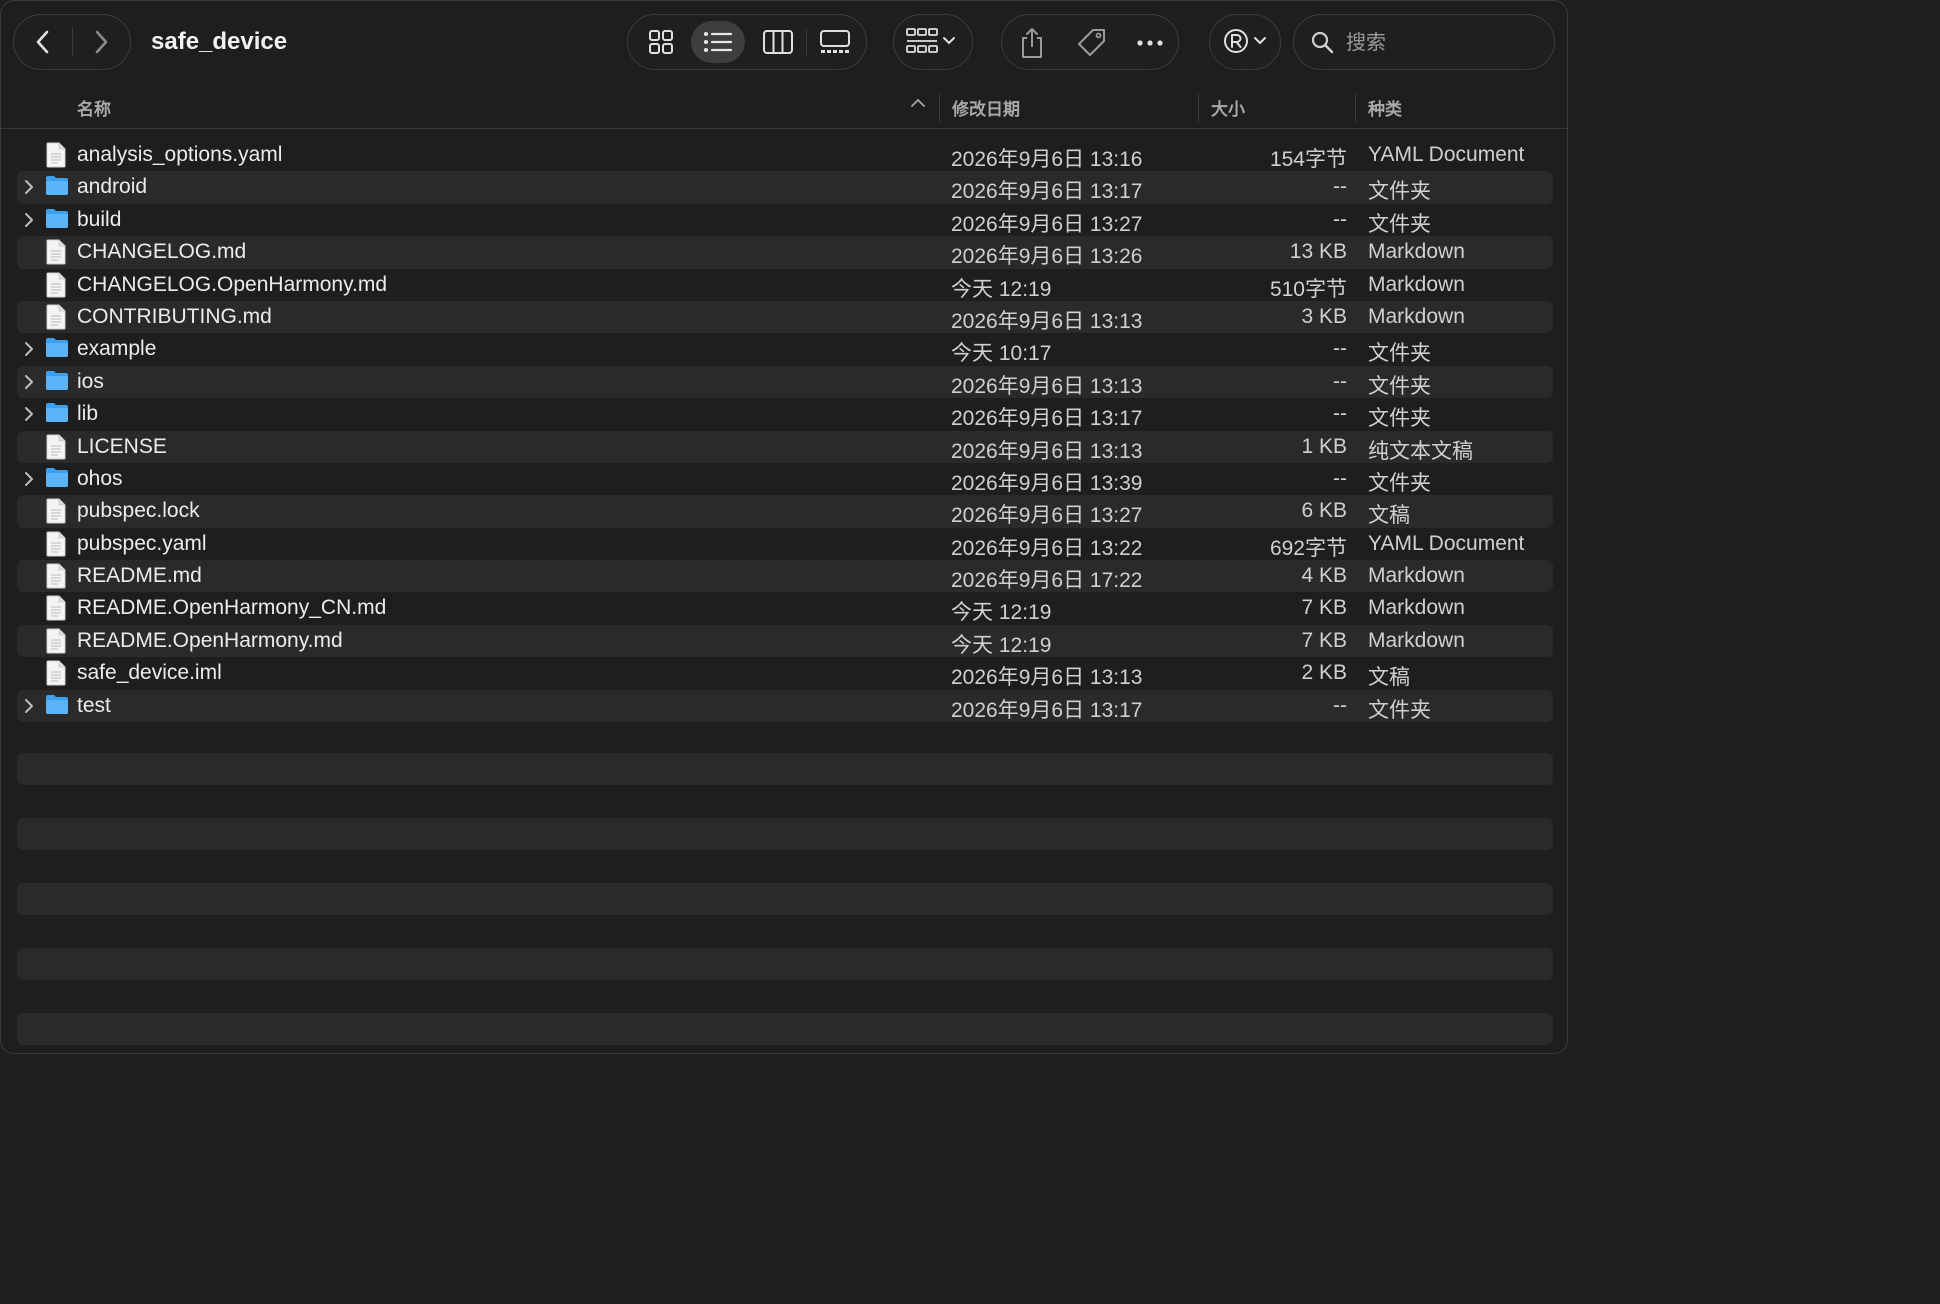 The width and height of the screenshot is (1940, 1304). Describe the element at coordinates (180, 154) in the screenshot. I see `file-name: analysis_options.yaml` at that location.